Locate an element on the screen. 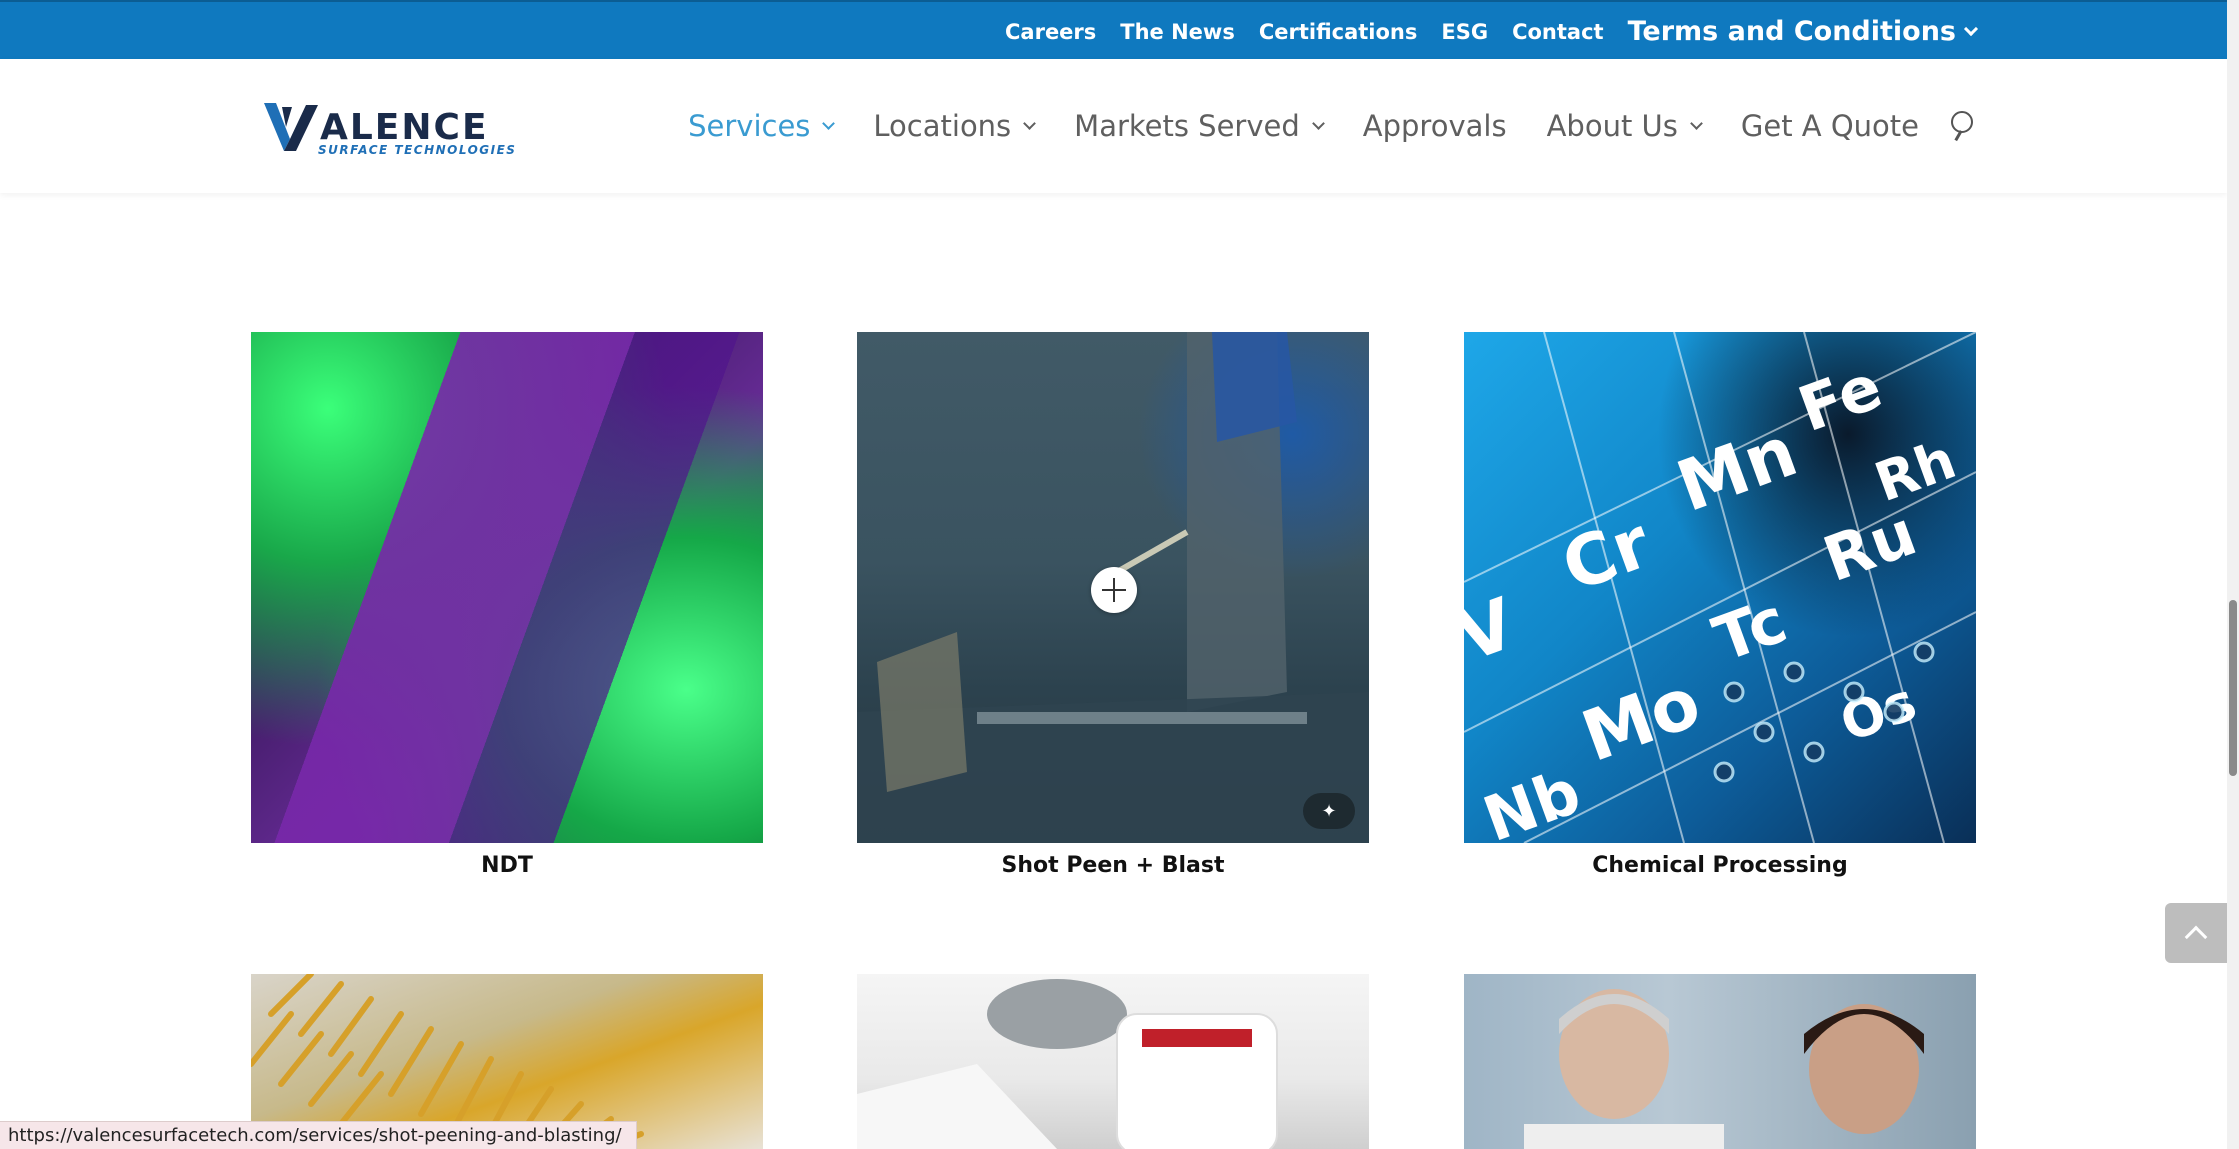 This screenshot has height=1149, width=2239. nav-approvals-label: Approvals is located at coordinates (1434, 126).